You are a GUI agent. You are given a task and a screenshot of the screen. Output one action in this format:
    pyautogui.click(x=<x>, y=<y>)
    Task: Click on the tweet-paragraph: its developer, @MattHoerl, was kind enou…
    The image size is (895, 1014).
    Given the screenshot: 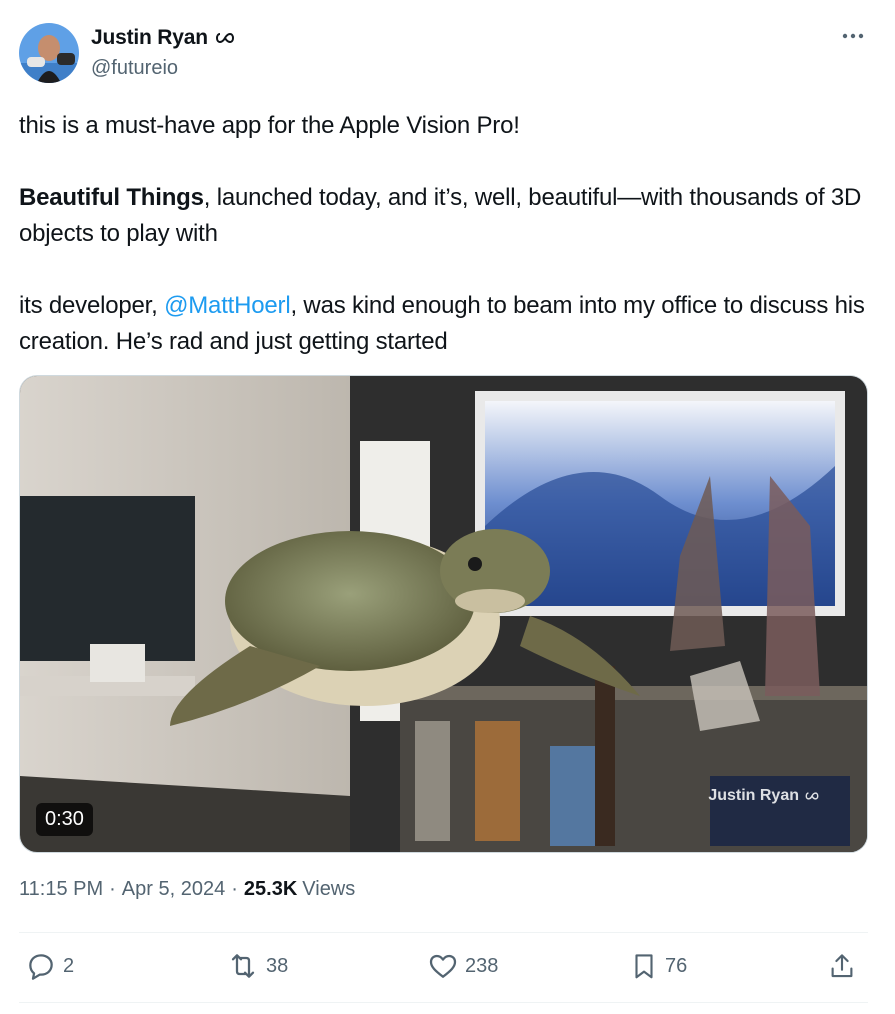 What is the action you would take?
    pyautogui.click(x=449, y=324)
    